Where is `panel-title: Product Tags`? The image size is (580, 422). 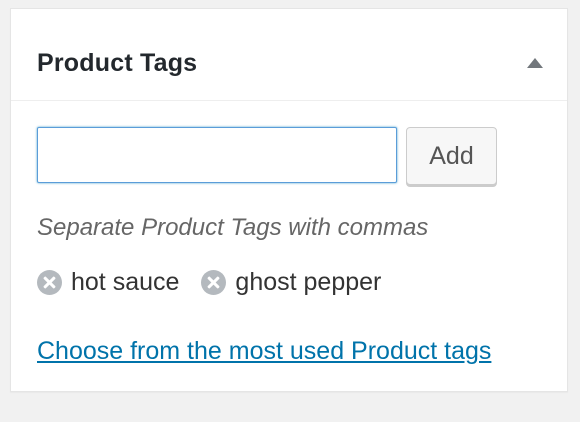
panel-title: Product Tags is located at coordinates (117, 63).